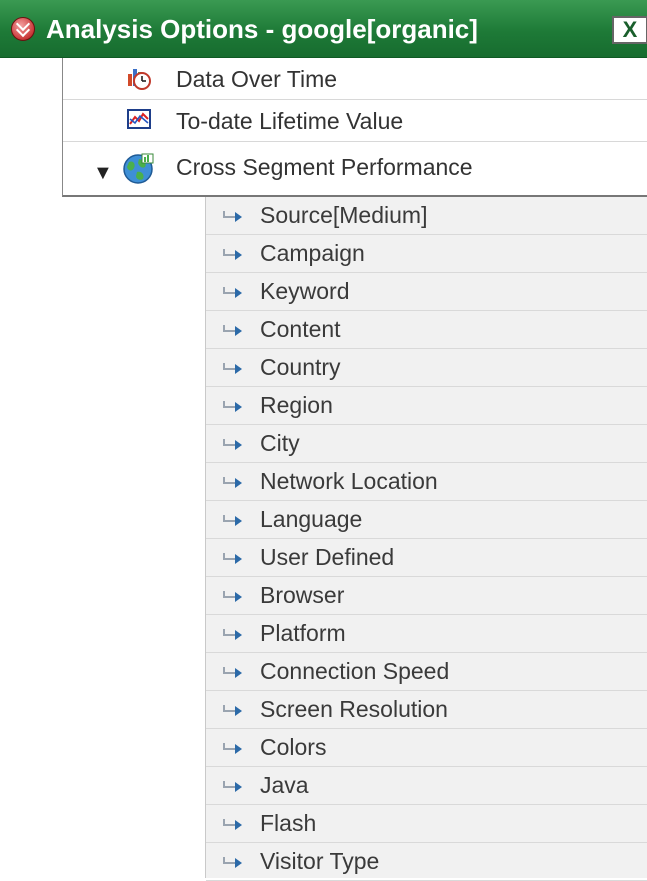 The width and height of the screenshot is (647, 881). What do you see at coordinates (103, 173) in the screenshot?
I see `expand-arrow-icon: ▼` at bounding box center [103, 173].